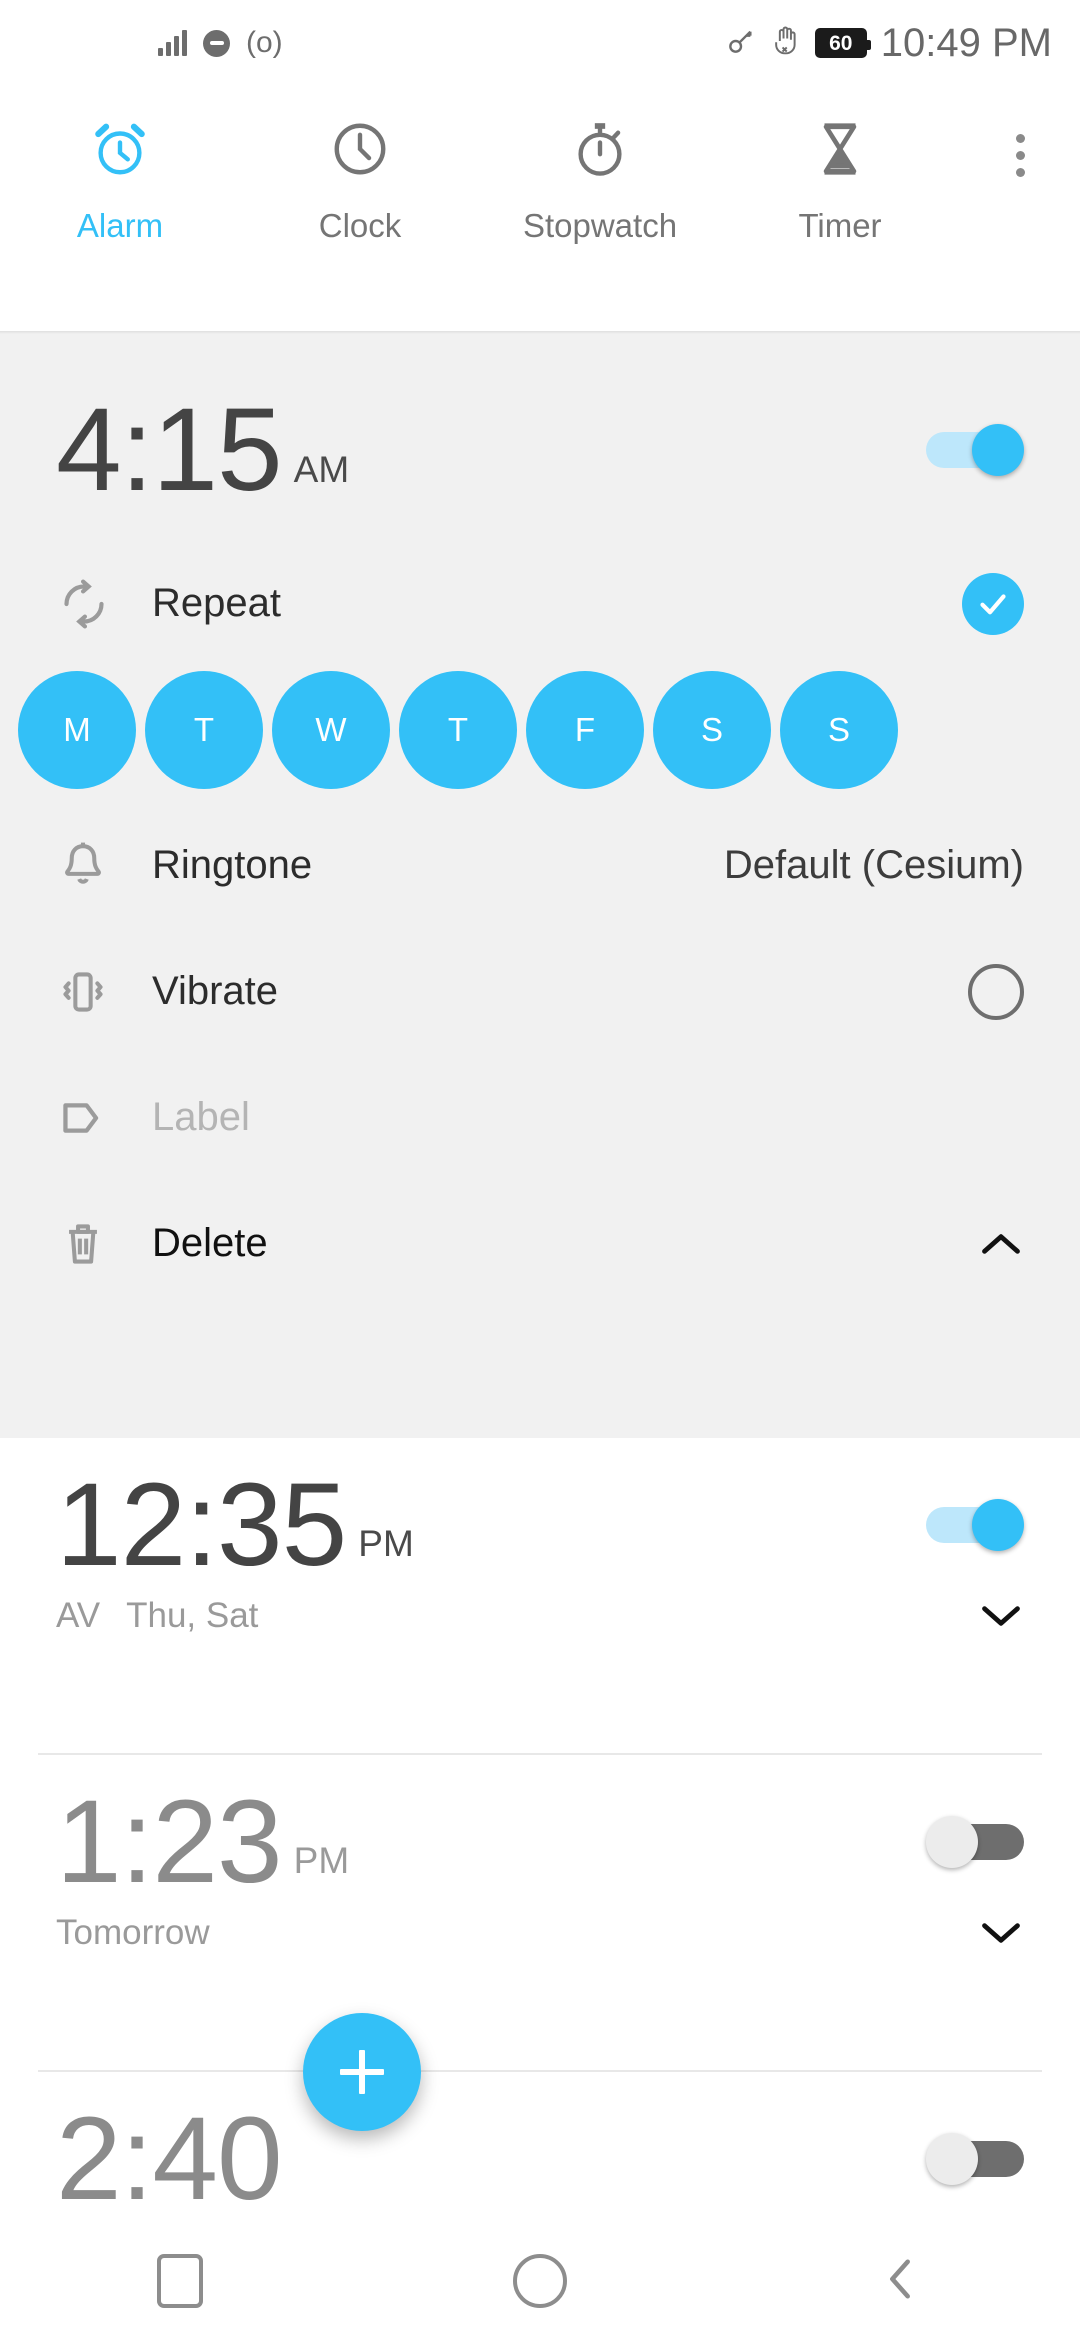  I want to click on alarm-240-time: 2:40, so click(175, 2157).